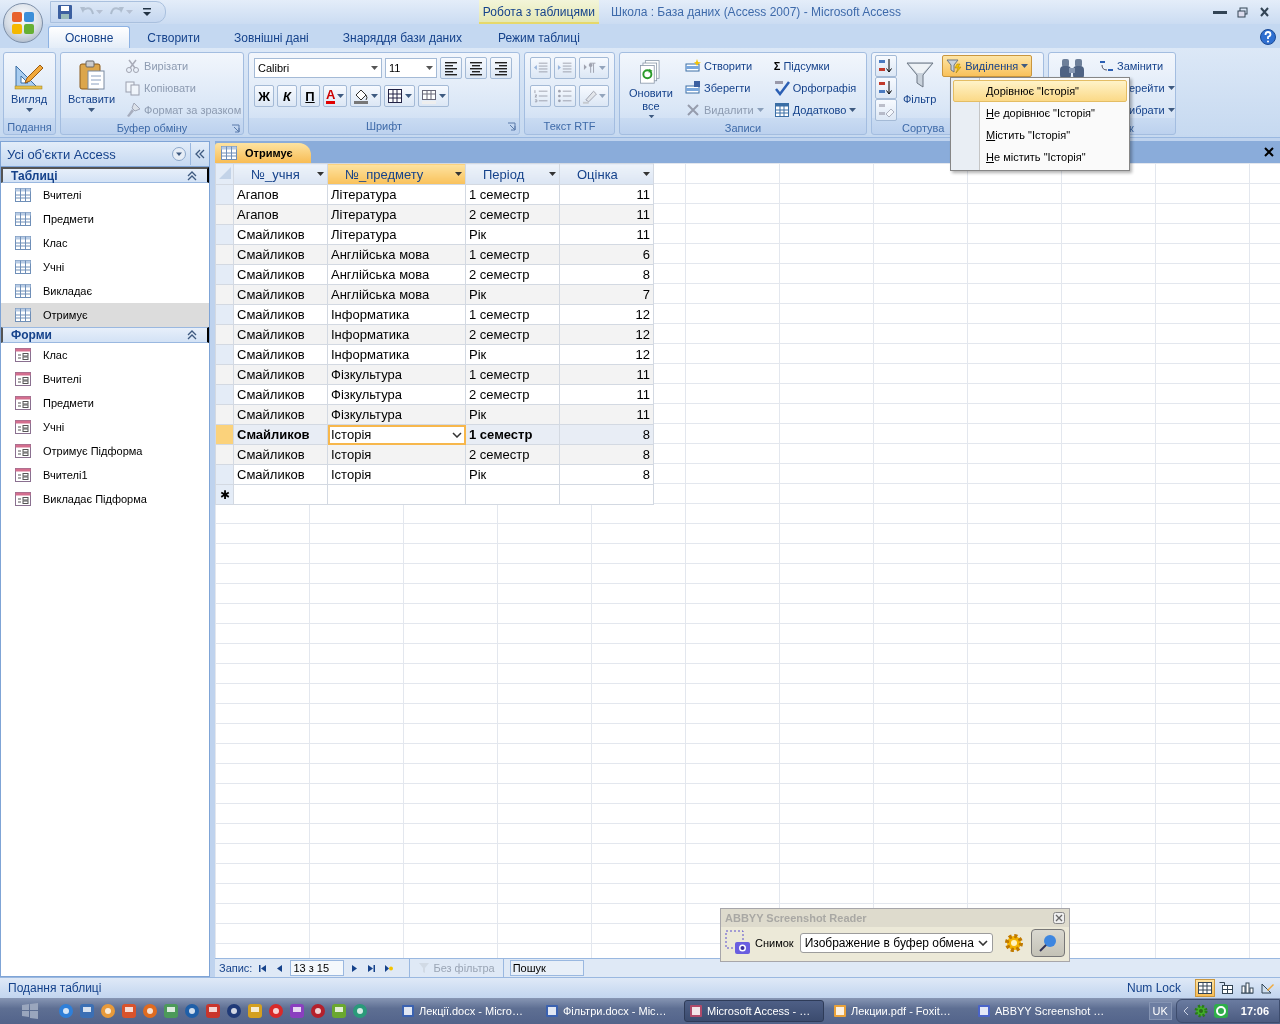 This screenshot has width=1280, height=1024. What do you see at coordinates (29, 126) in the screenshot?
I see `group-label: Подання` at bounding box center [29, 126].